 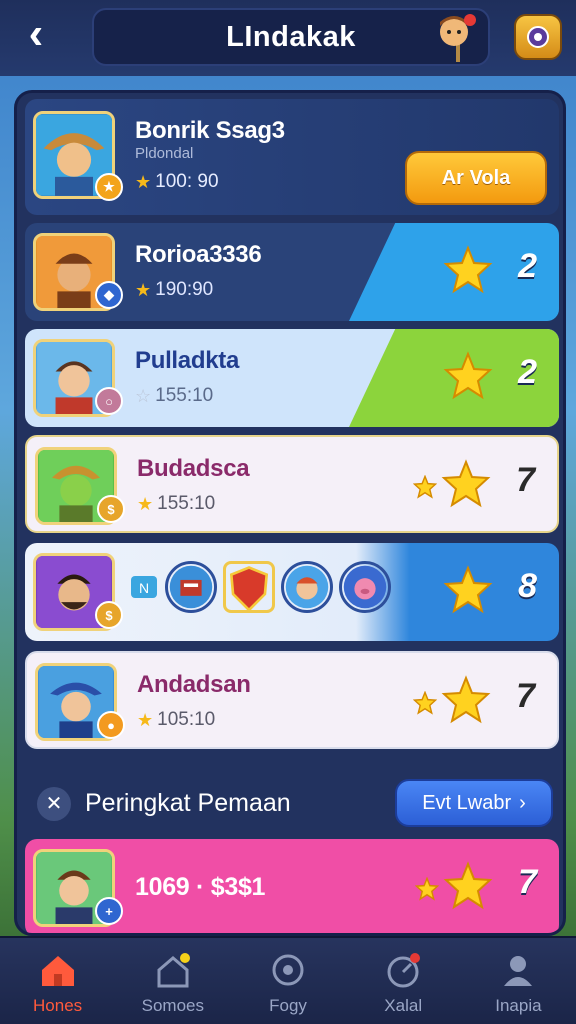 I want to click on nav-item-fogy: Fogy, so click(x=287, y=981).